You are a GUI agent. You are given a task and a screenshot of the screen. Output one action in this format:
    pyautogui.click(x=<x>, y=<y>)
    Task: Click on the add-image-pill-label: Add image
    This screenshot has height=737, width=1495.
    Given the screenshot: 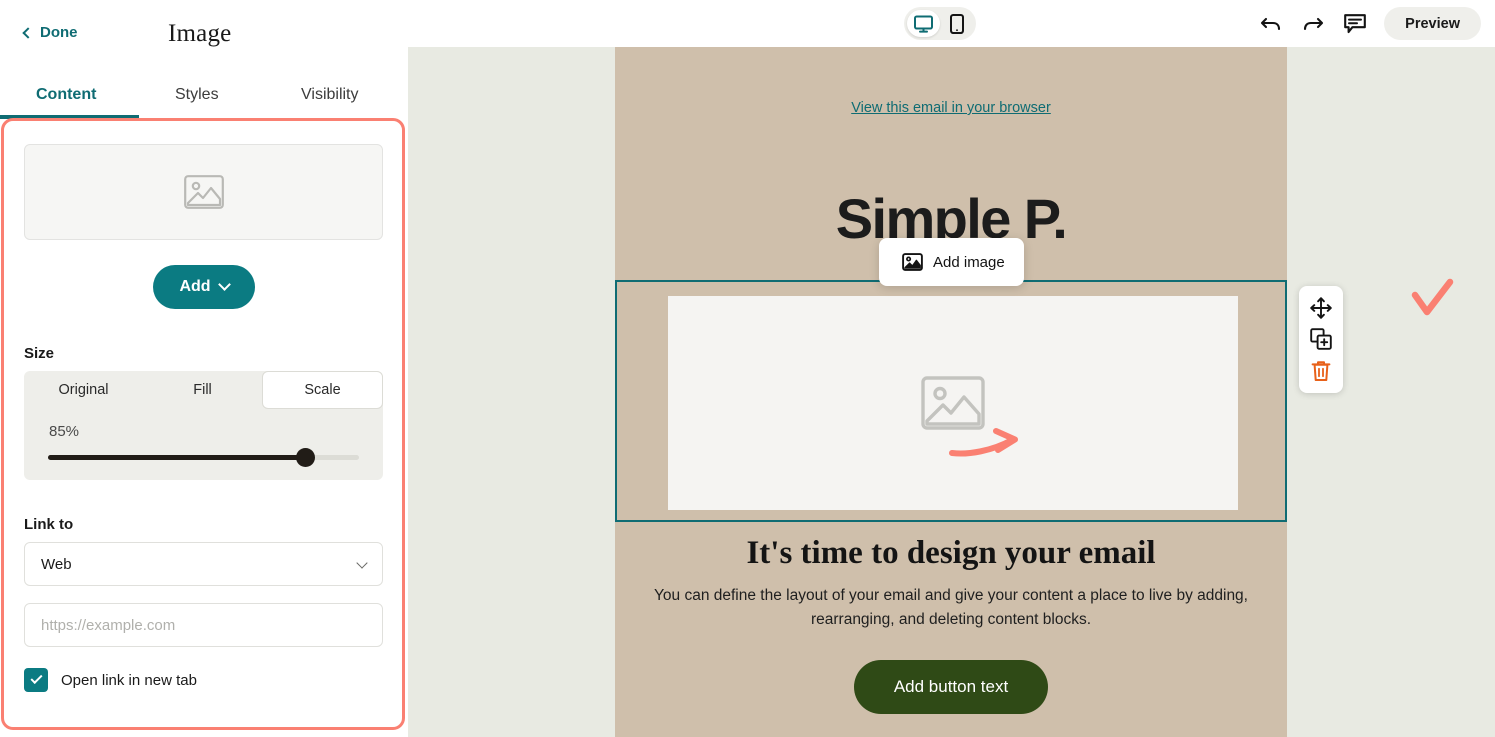 What is the action you would take?
    pyautogui.click(x=969, y=262)
    